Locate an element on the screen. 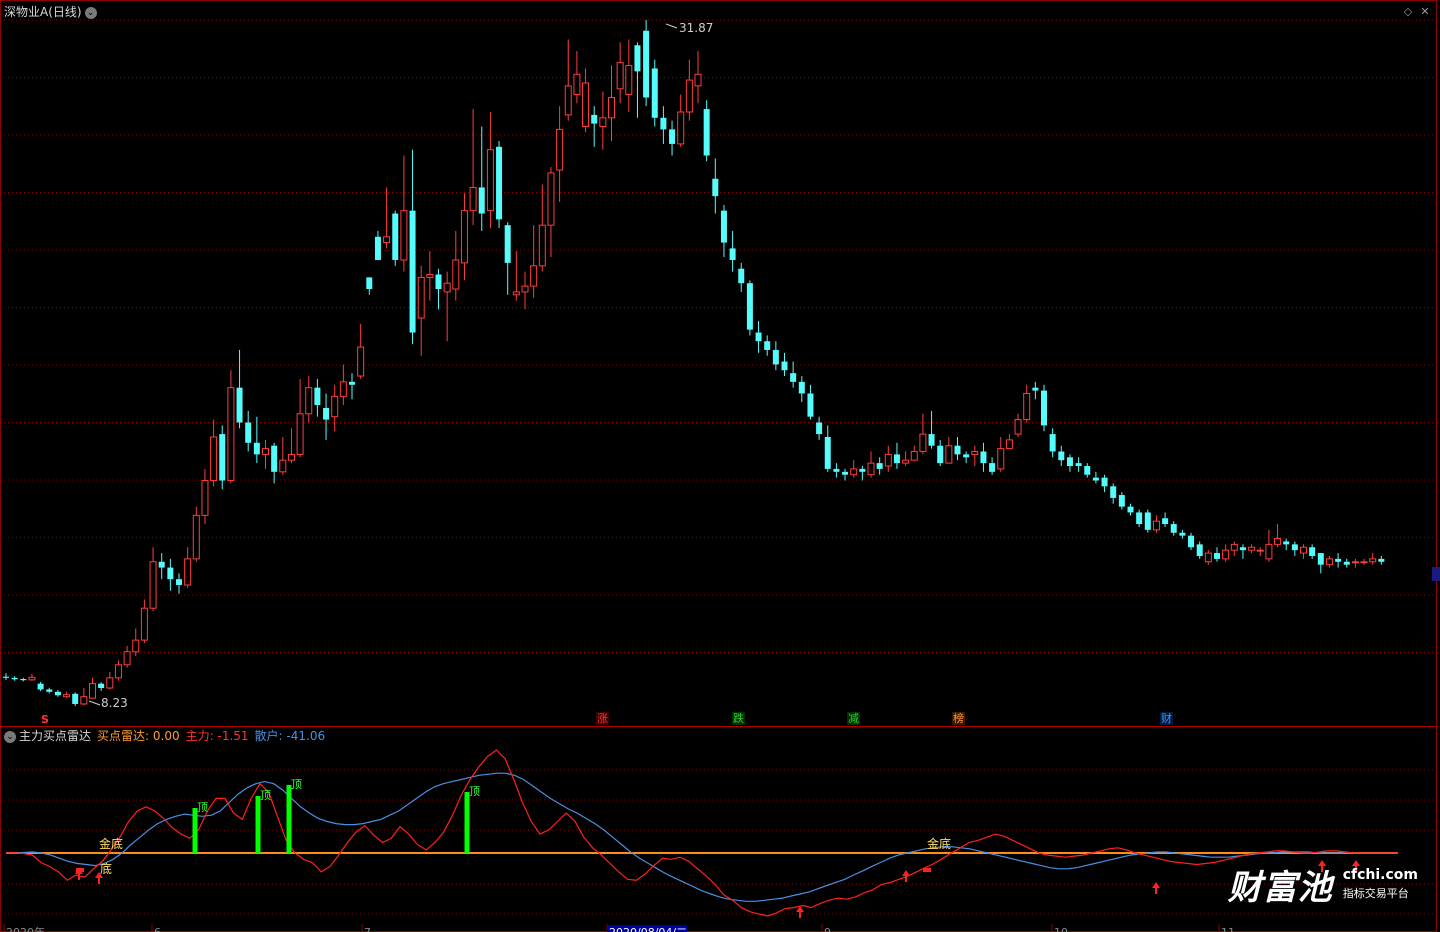  top-signal-bar is located at coordinates (195, 830).